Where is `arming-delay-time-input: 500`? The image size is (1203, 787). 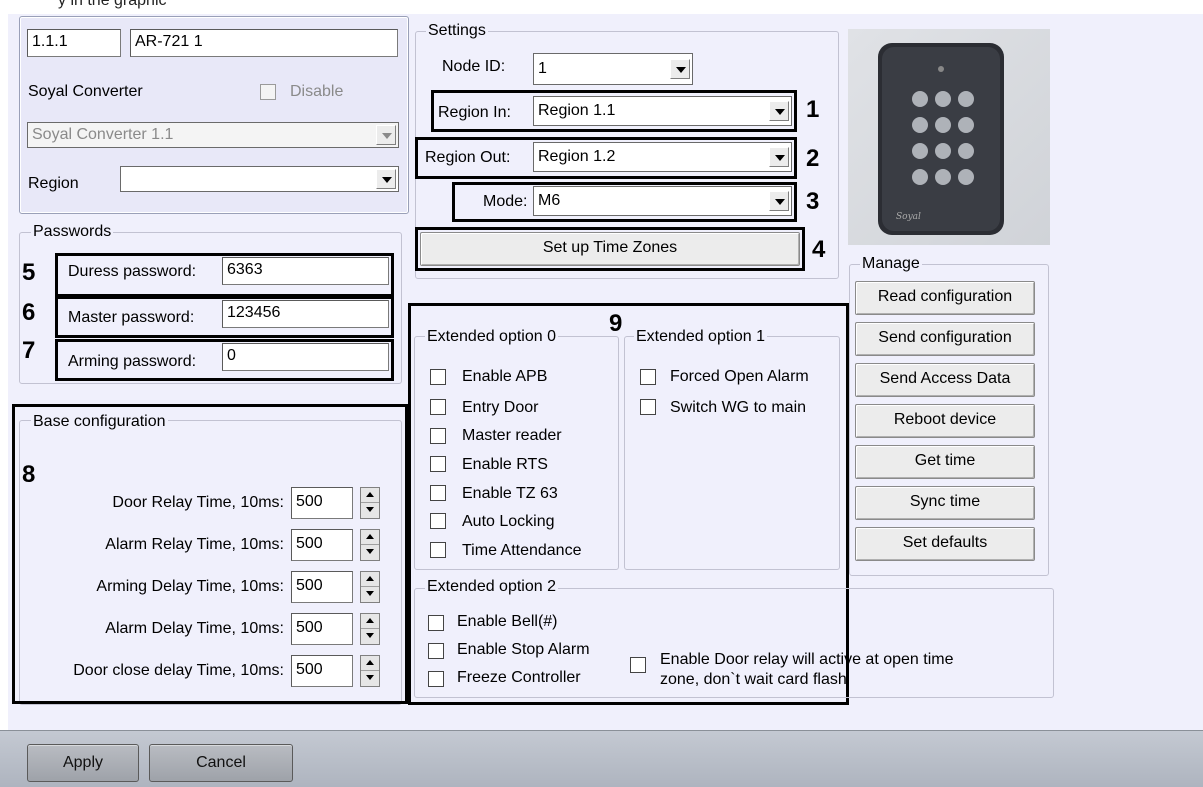
arming-delay-time-input: 500 is located at coordinates (322, 587).